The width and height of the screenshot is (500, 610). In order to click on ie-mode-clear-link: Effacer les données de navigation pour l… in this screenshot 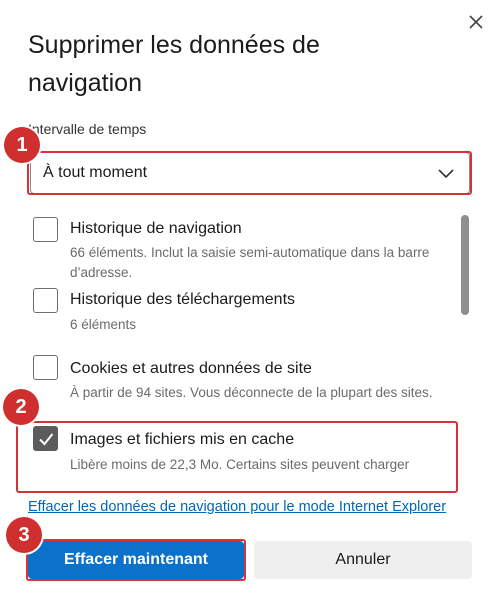, I will do `click(238, 507)`.